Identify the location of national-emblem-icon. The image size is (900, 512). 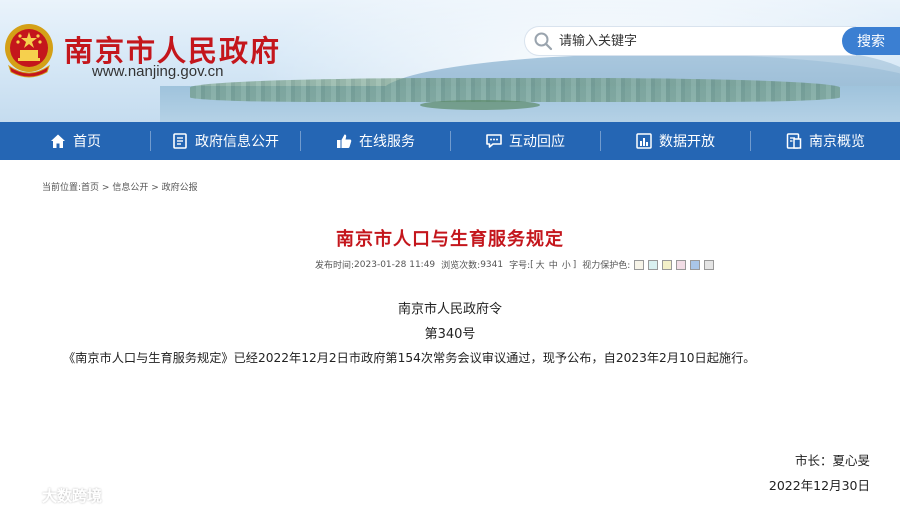
(29, 51).